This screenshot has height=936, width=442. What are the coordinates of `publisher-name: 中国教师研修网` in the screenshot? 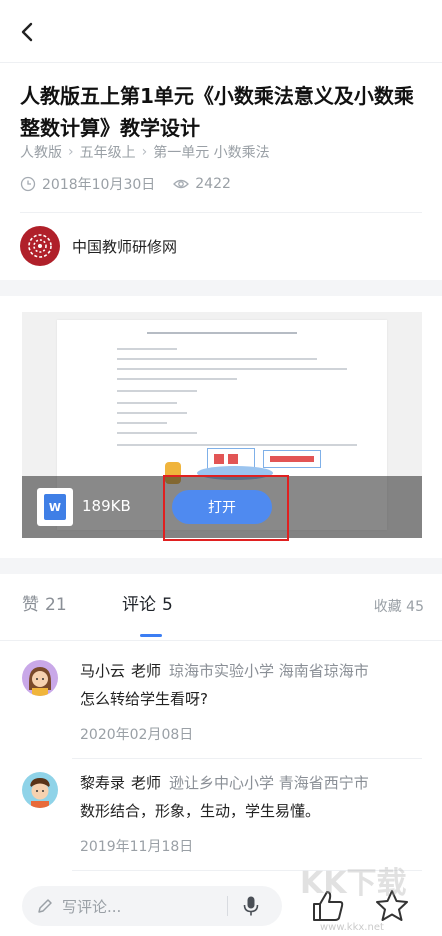 It's located at (125, 246).